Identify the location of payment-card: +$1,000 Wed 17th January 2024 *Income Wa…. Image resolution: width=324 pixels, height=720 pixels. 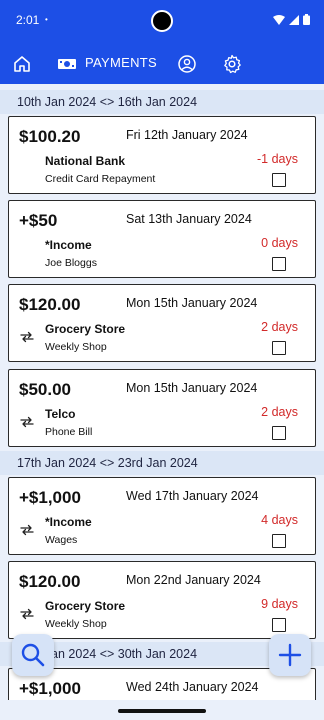
(162, 516).